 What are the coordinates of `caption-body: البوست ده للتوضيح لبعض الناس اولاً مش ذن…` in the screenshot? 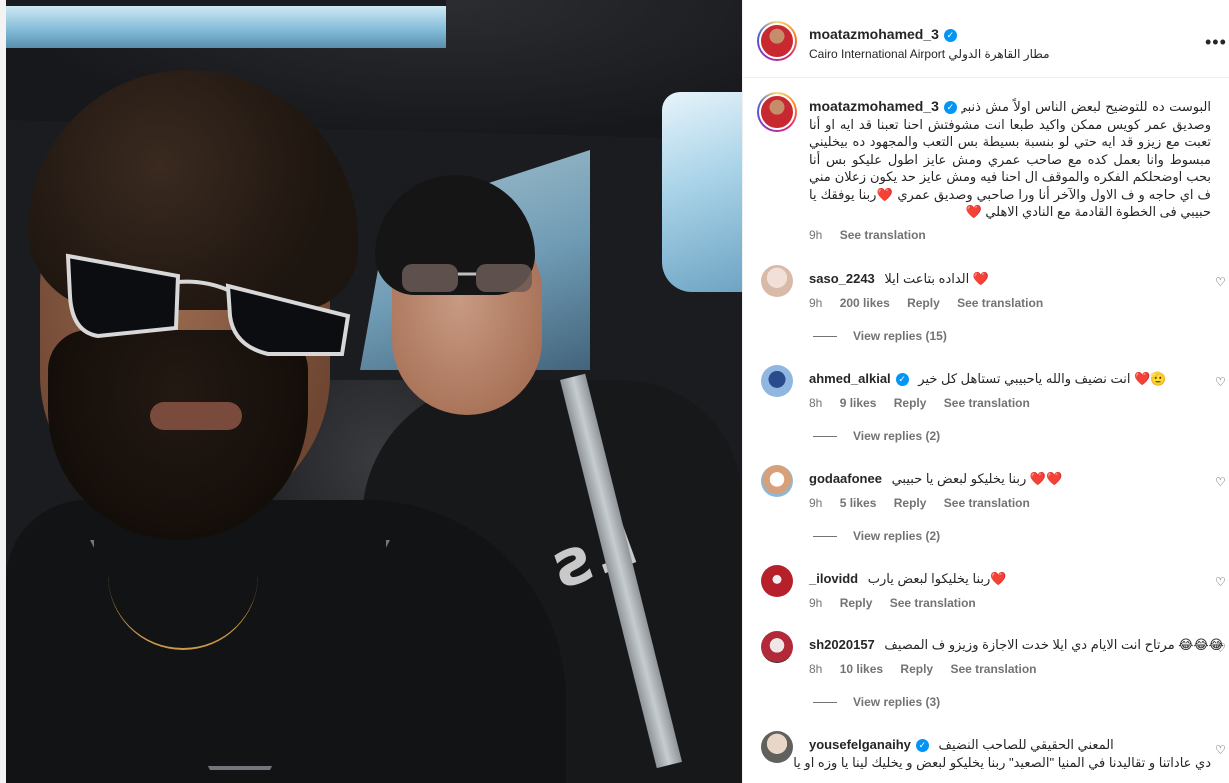 It's located at (1010, 159).